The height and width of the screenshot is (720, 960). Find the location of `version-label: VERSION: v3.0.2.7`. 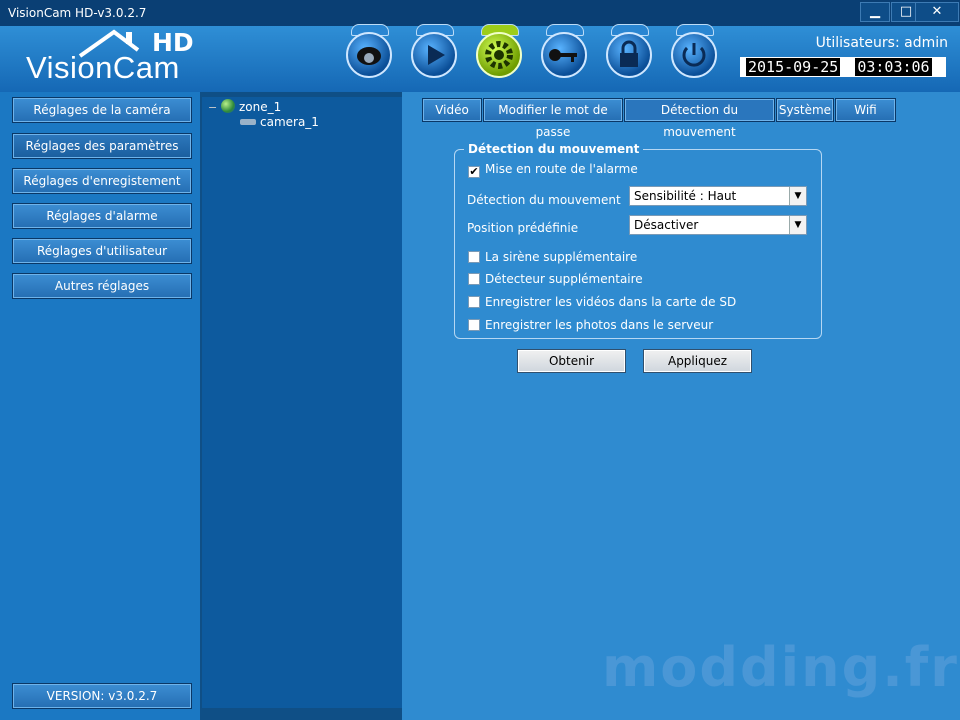

version-label: VERSION: v3.0.2.7 is located at coordinates (102, 696).